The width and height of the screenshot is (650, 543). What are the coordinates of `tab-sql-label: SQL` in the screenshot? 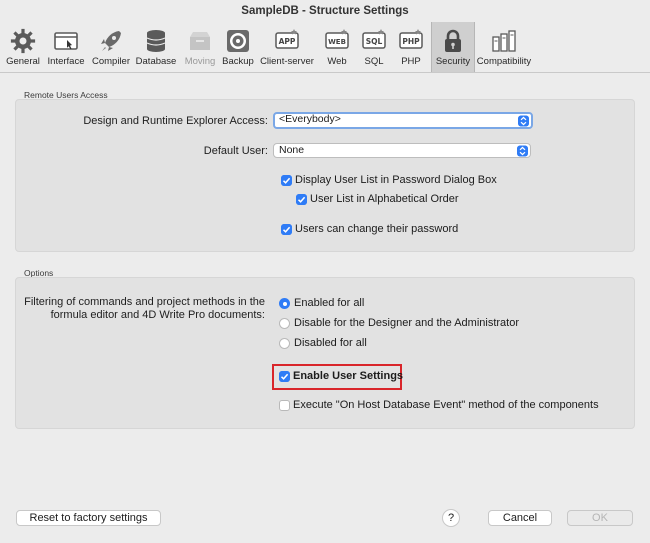 It's located at (374, 61).